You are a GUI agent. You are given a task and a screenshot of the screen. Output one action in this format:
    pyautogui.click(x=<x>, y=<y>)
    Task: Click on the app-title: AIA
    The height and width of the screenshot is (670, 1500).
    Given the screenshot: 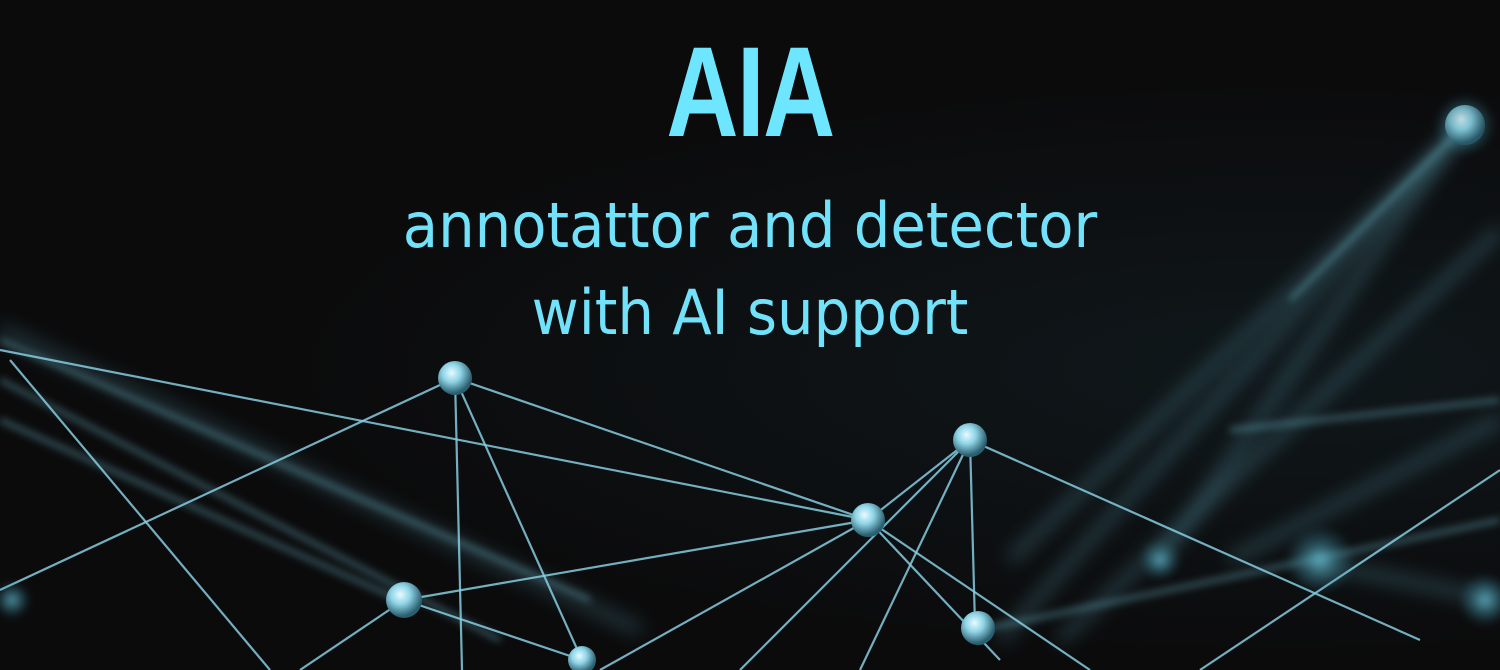 What is the action you would take?
    pyautogui.click(x=750, y=92)
    